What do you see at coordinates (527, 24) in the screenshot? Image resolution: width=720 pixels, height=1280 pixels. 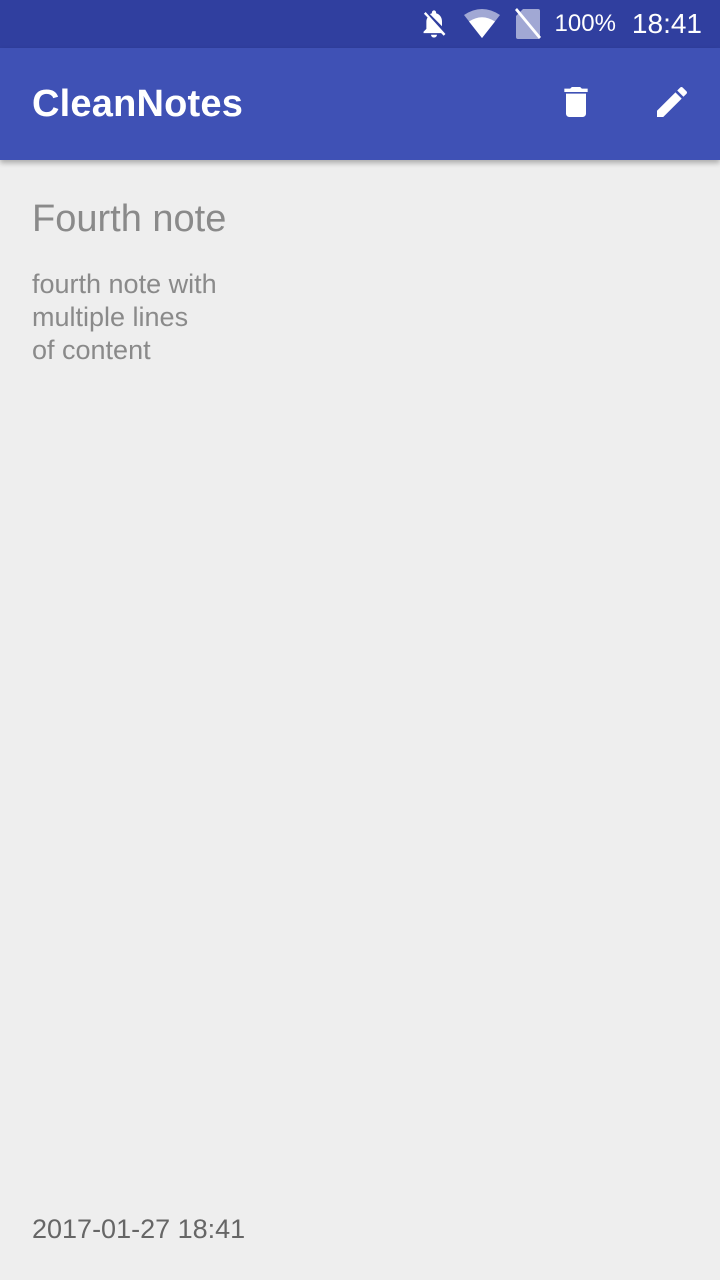 I see `no-sim-icon` at bounding box center [527, 24].